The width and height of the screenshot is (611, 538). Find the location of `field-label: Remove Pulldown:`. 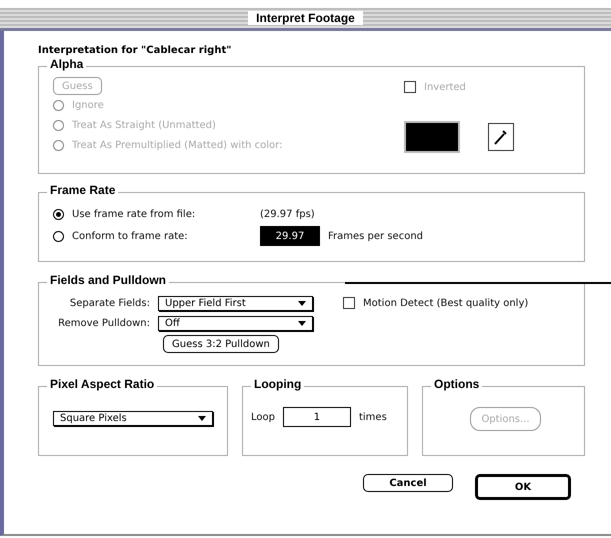

field-label: Remove Pulldown: is located at coordinates (103, 323).